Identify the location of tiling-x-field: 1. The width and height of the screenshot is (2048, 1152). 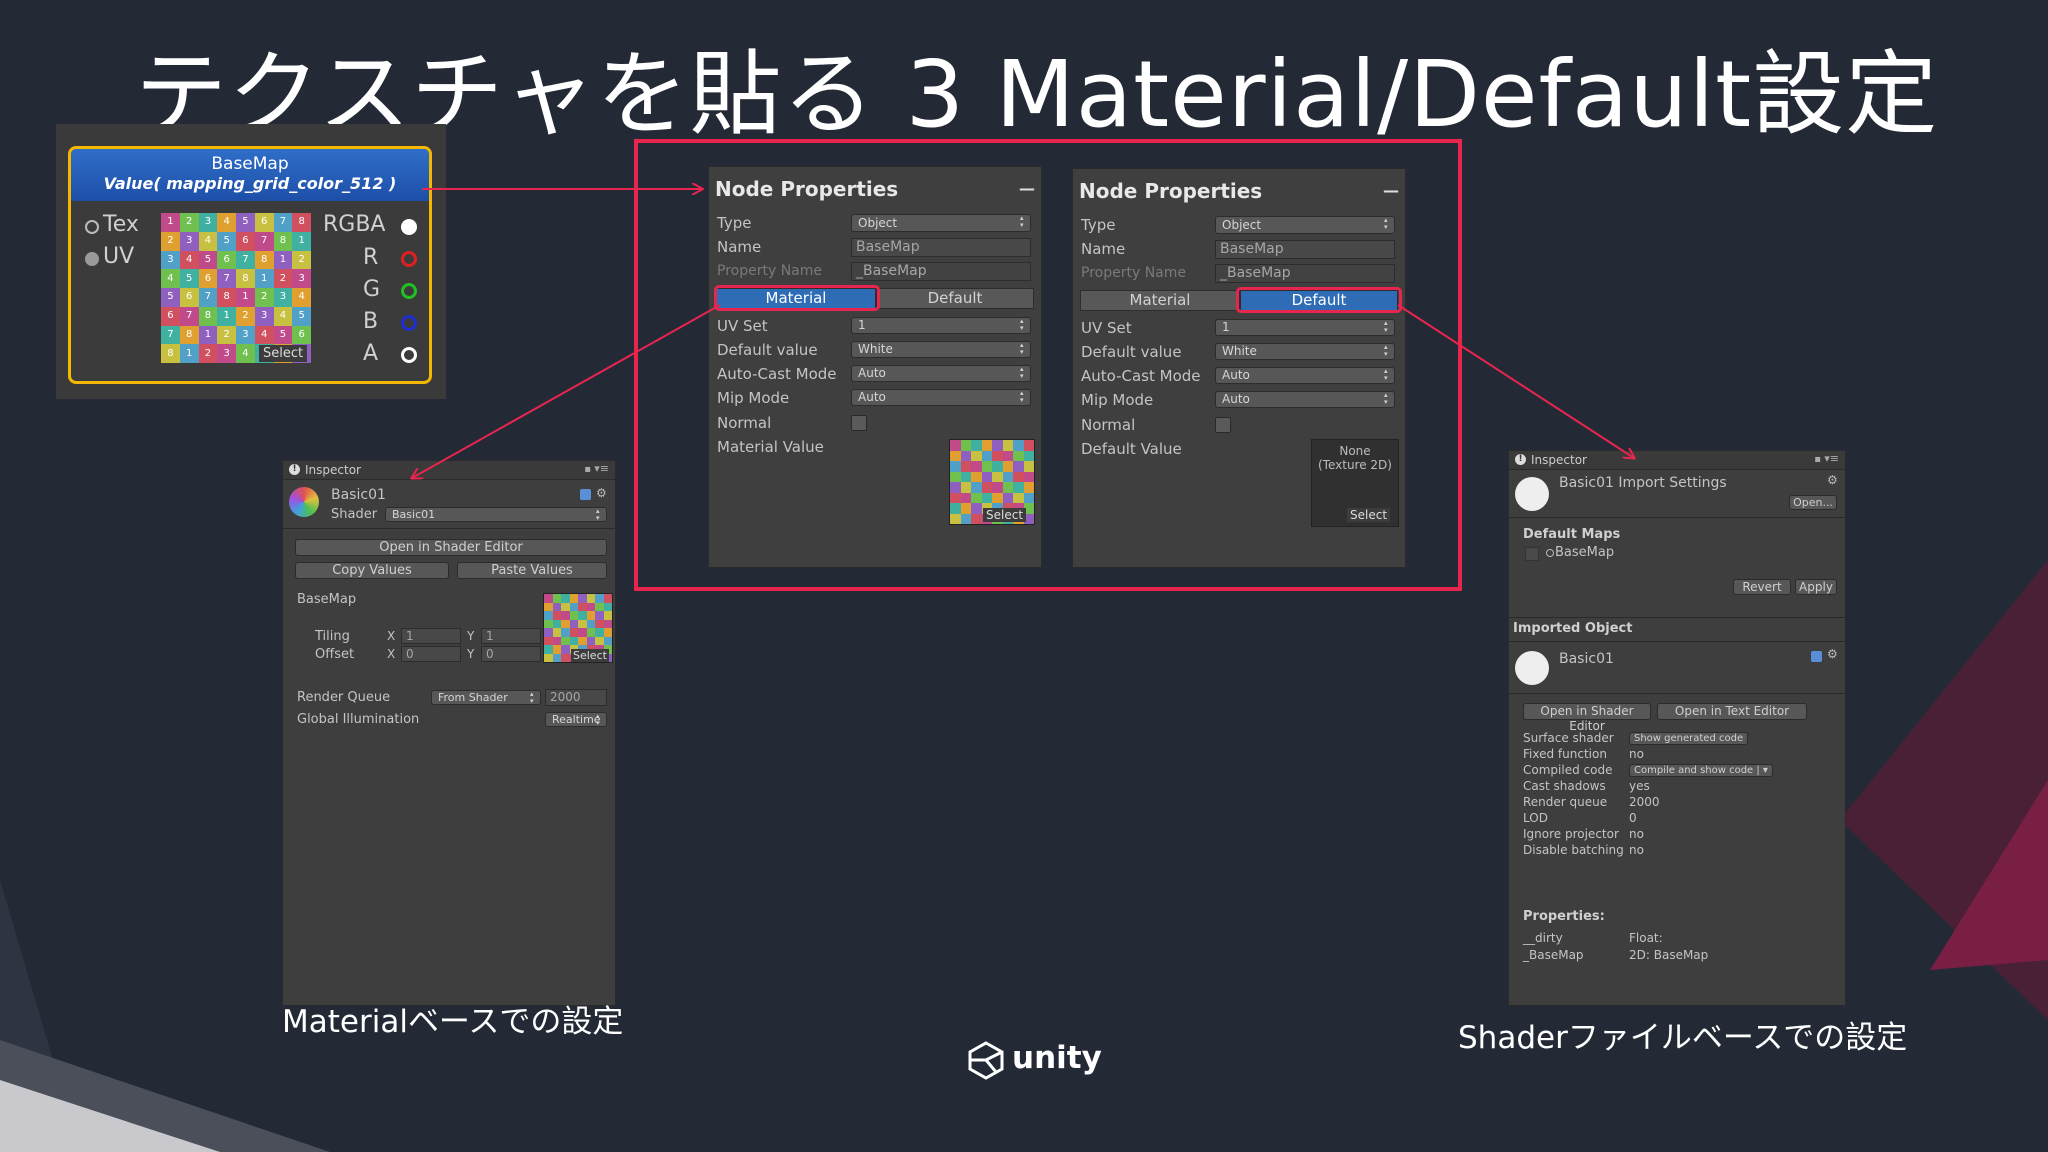
(431, 636).